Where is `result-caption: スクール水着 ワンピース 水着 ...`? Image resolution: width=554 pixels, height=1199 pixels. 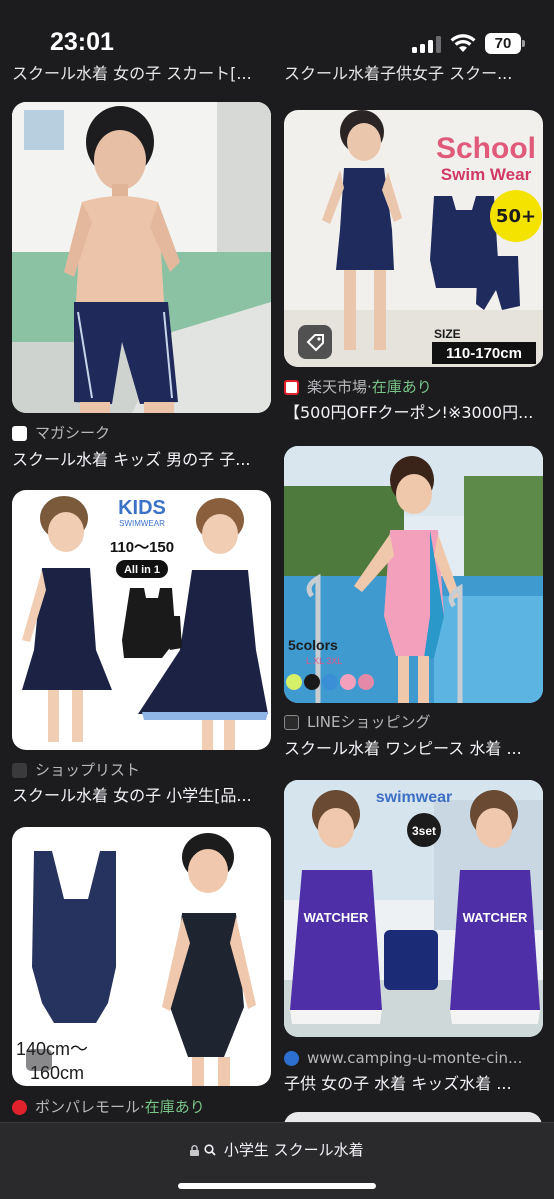 result-caption: スクール水着 ワンピース 水着 ... is located at coordinates (413, 749).